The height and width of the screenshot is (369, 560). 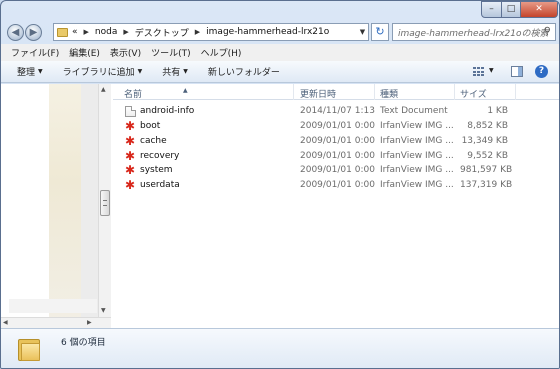 What do you see at coordinates (491, 70) in the screenshot?
I see `view-dropdown-icon: ▼` at bounding box center [491, 70].